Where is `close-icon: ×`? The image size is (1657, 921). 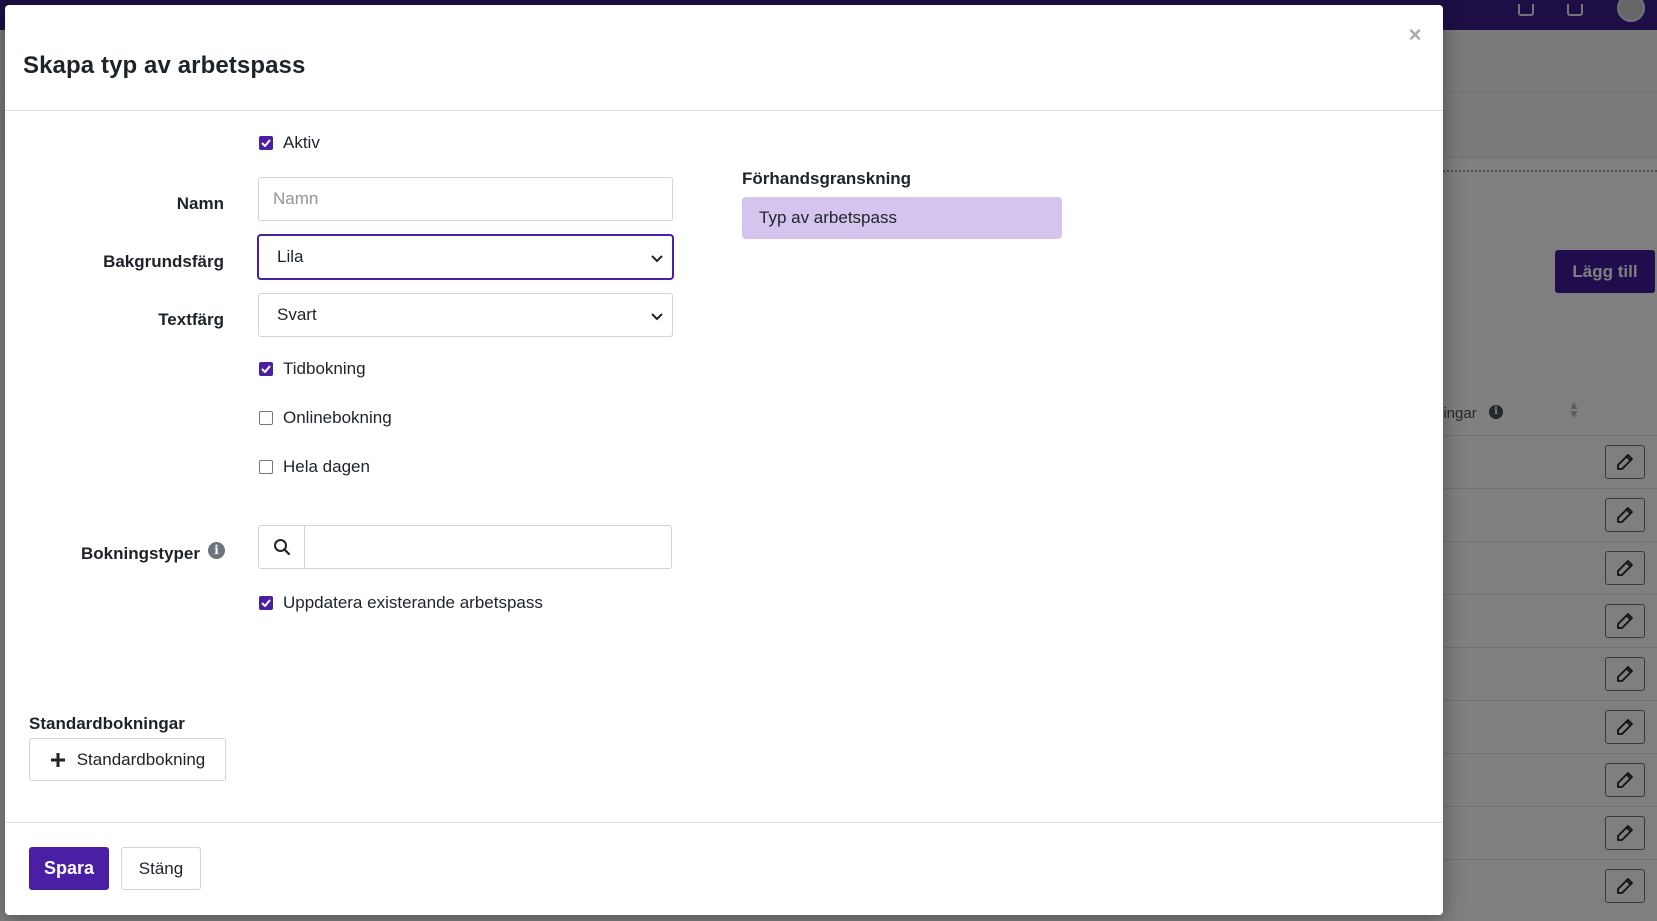 close-icon: × is located at coordinates (1415, 35).